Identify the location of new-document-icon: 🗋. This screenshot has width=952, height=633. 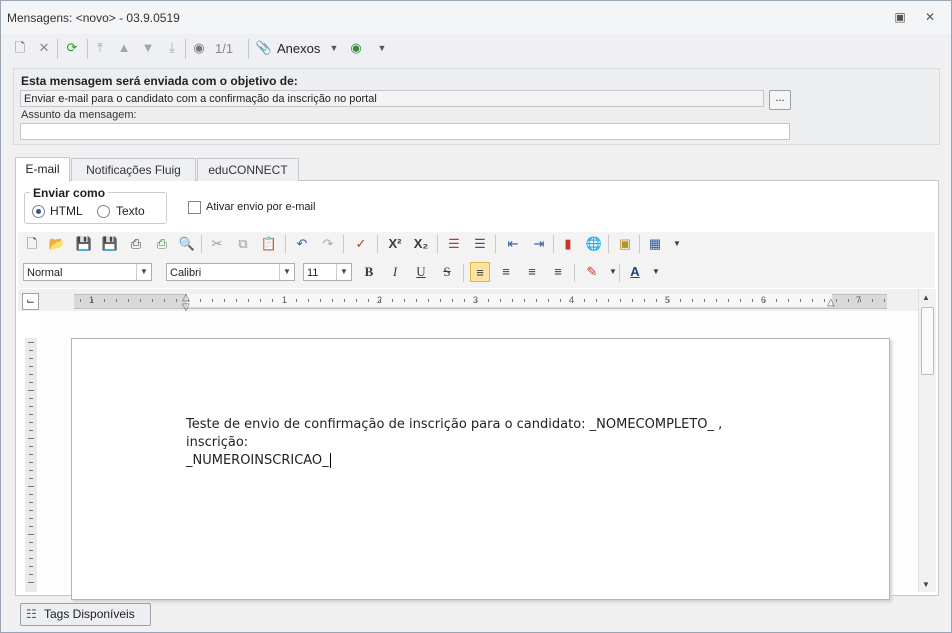
(20, 48).